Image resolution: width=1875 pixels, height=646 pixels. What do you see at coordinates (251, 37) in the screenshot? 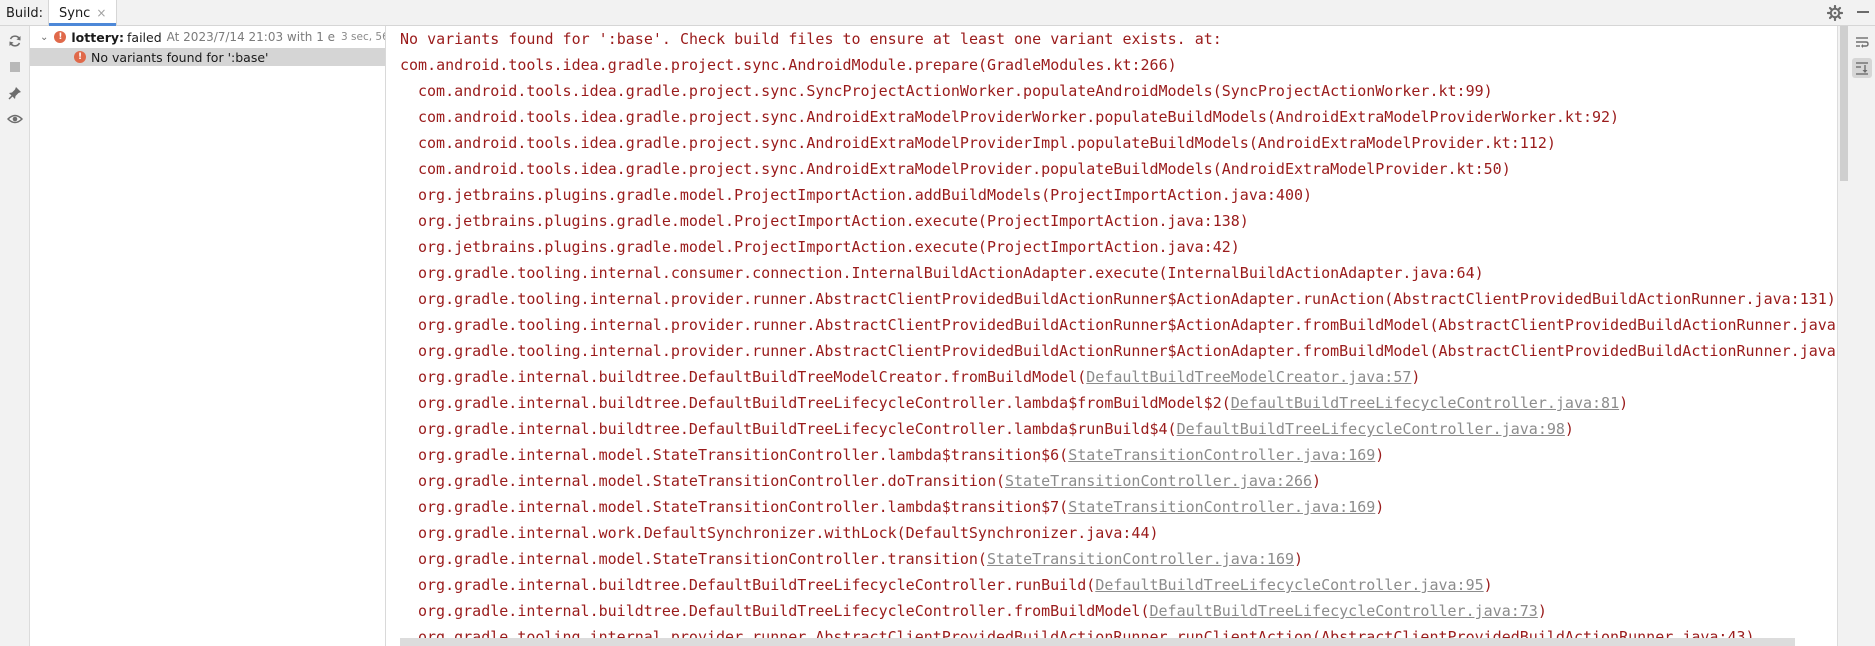
I see `build-timestamp: At 2023/7/14 21:03 with 1 e` at bounding box center [251, 37].